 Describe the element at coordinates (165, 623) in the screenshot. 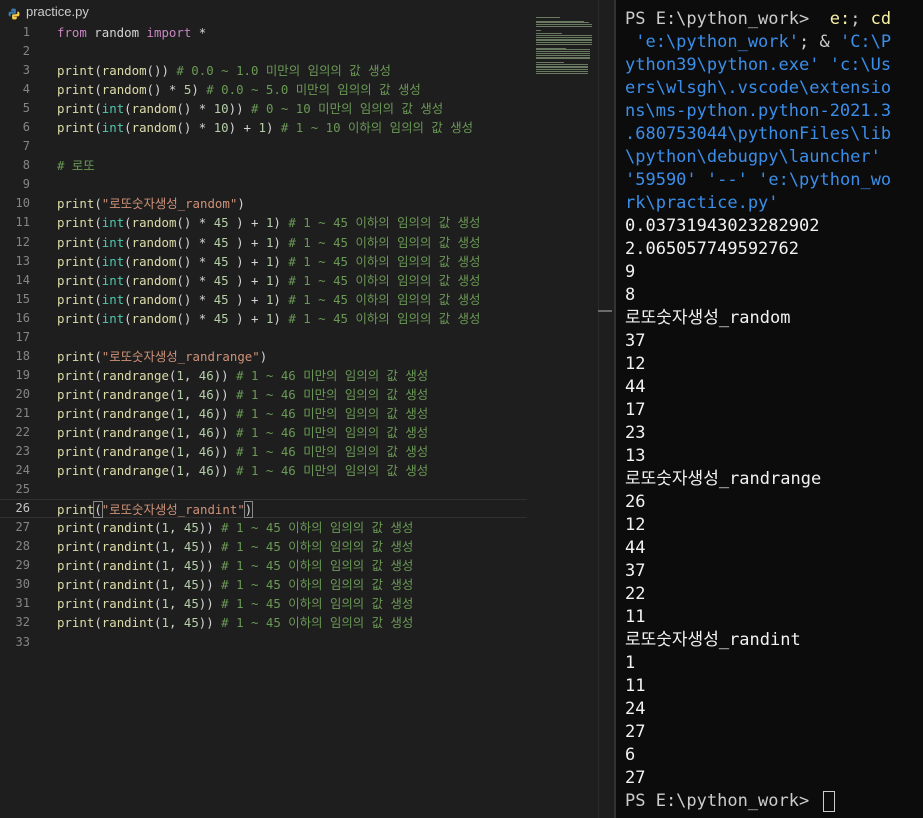

I see `code-token: 1` at that location.